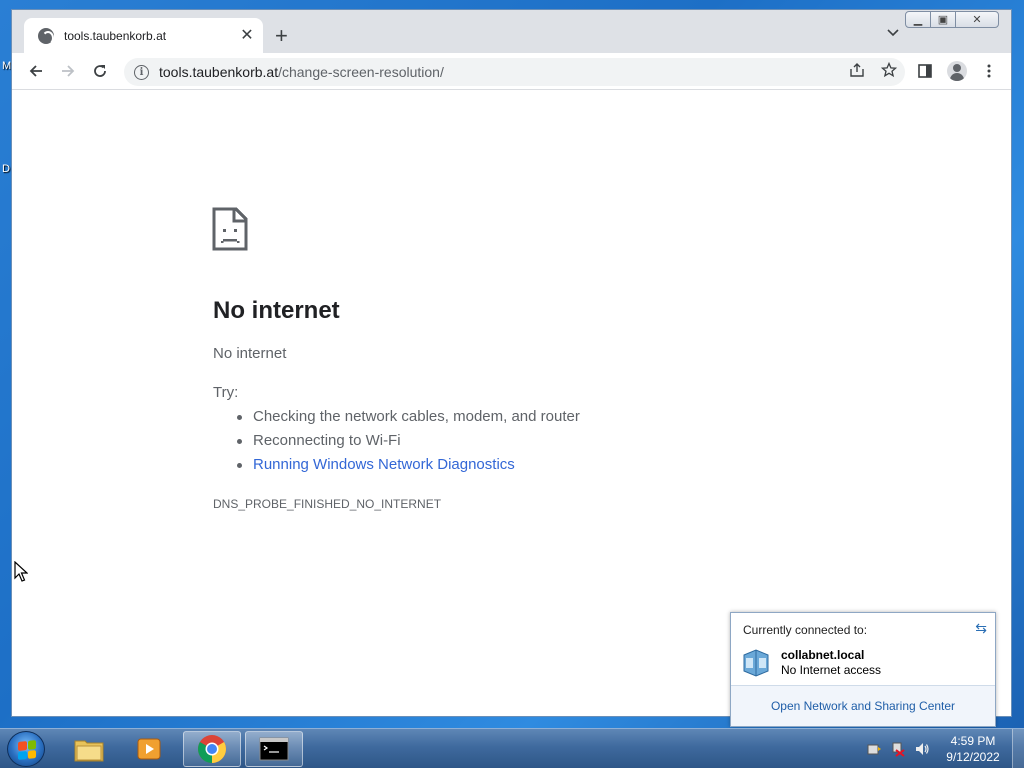 The height and width of the screenshot is (768, 1024). I want to click on show-desktop-button, so click(1018, 748).